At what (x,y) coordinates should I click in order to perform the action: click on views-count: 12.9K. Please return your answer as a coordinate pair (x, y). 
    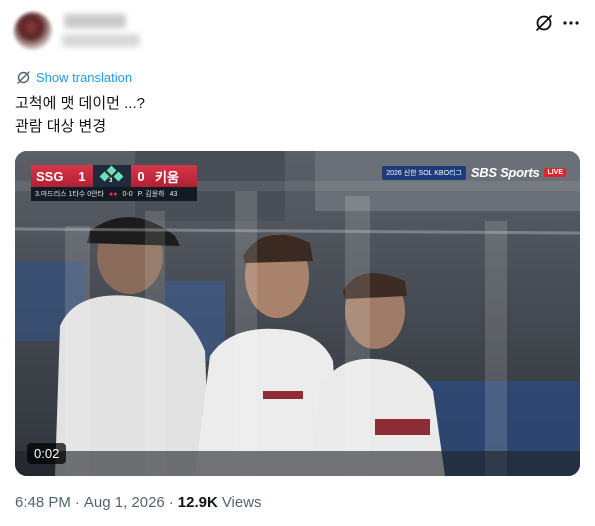
    Looking at the image, I should click on (198, 502).